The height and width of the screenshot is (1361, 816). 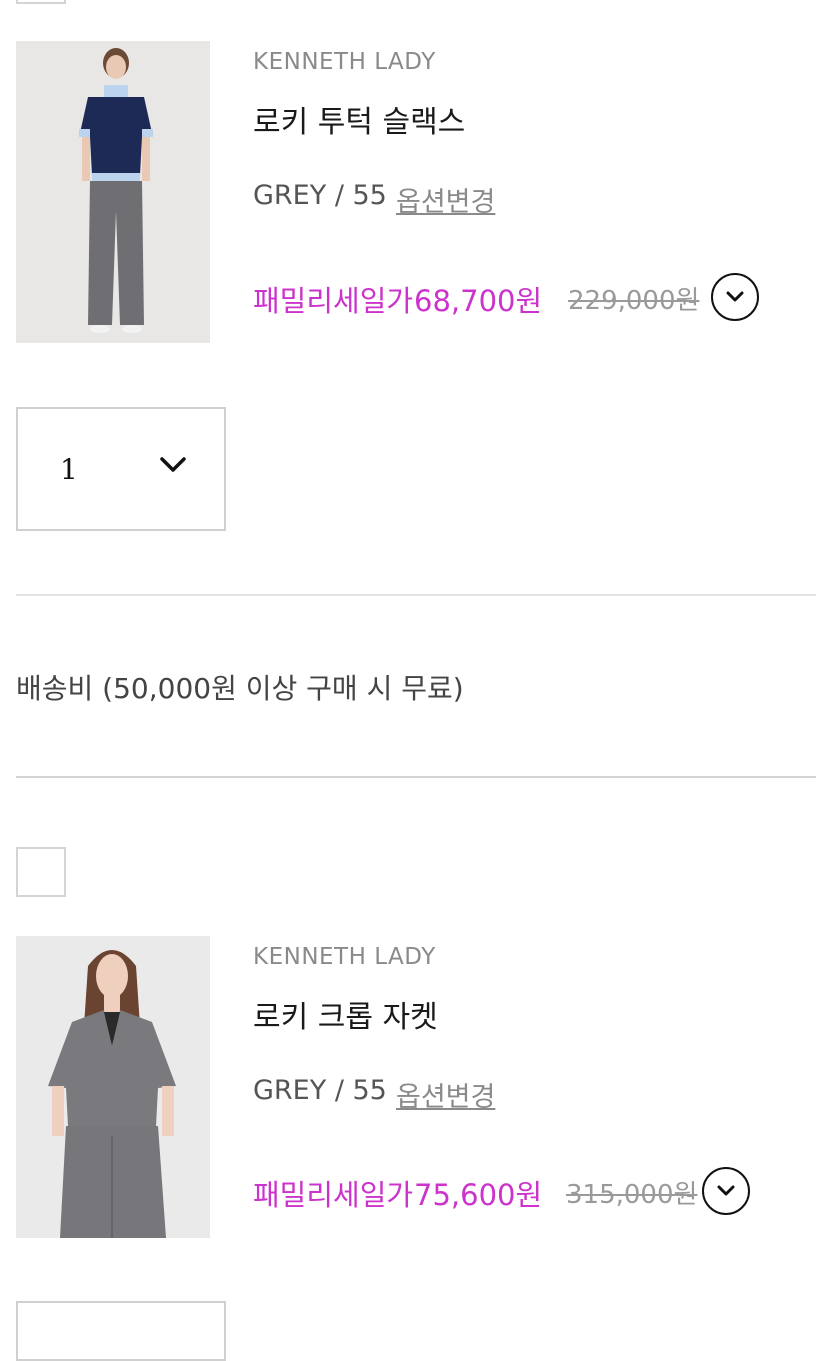 I want to click on sale-price: 68,700원, so click(x=478, y=301).